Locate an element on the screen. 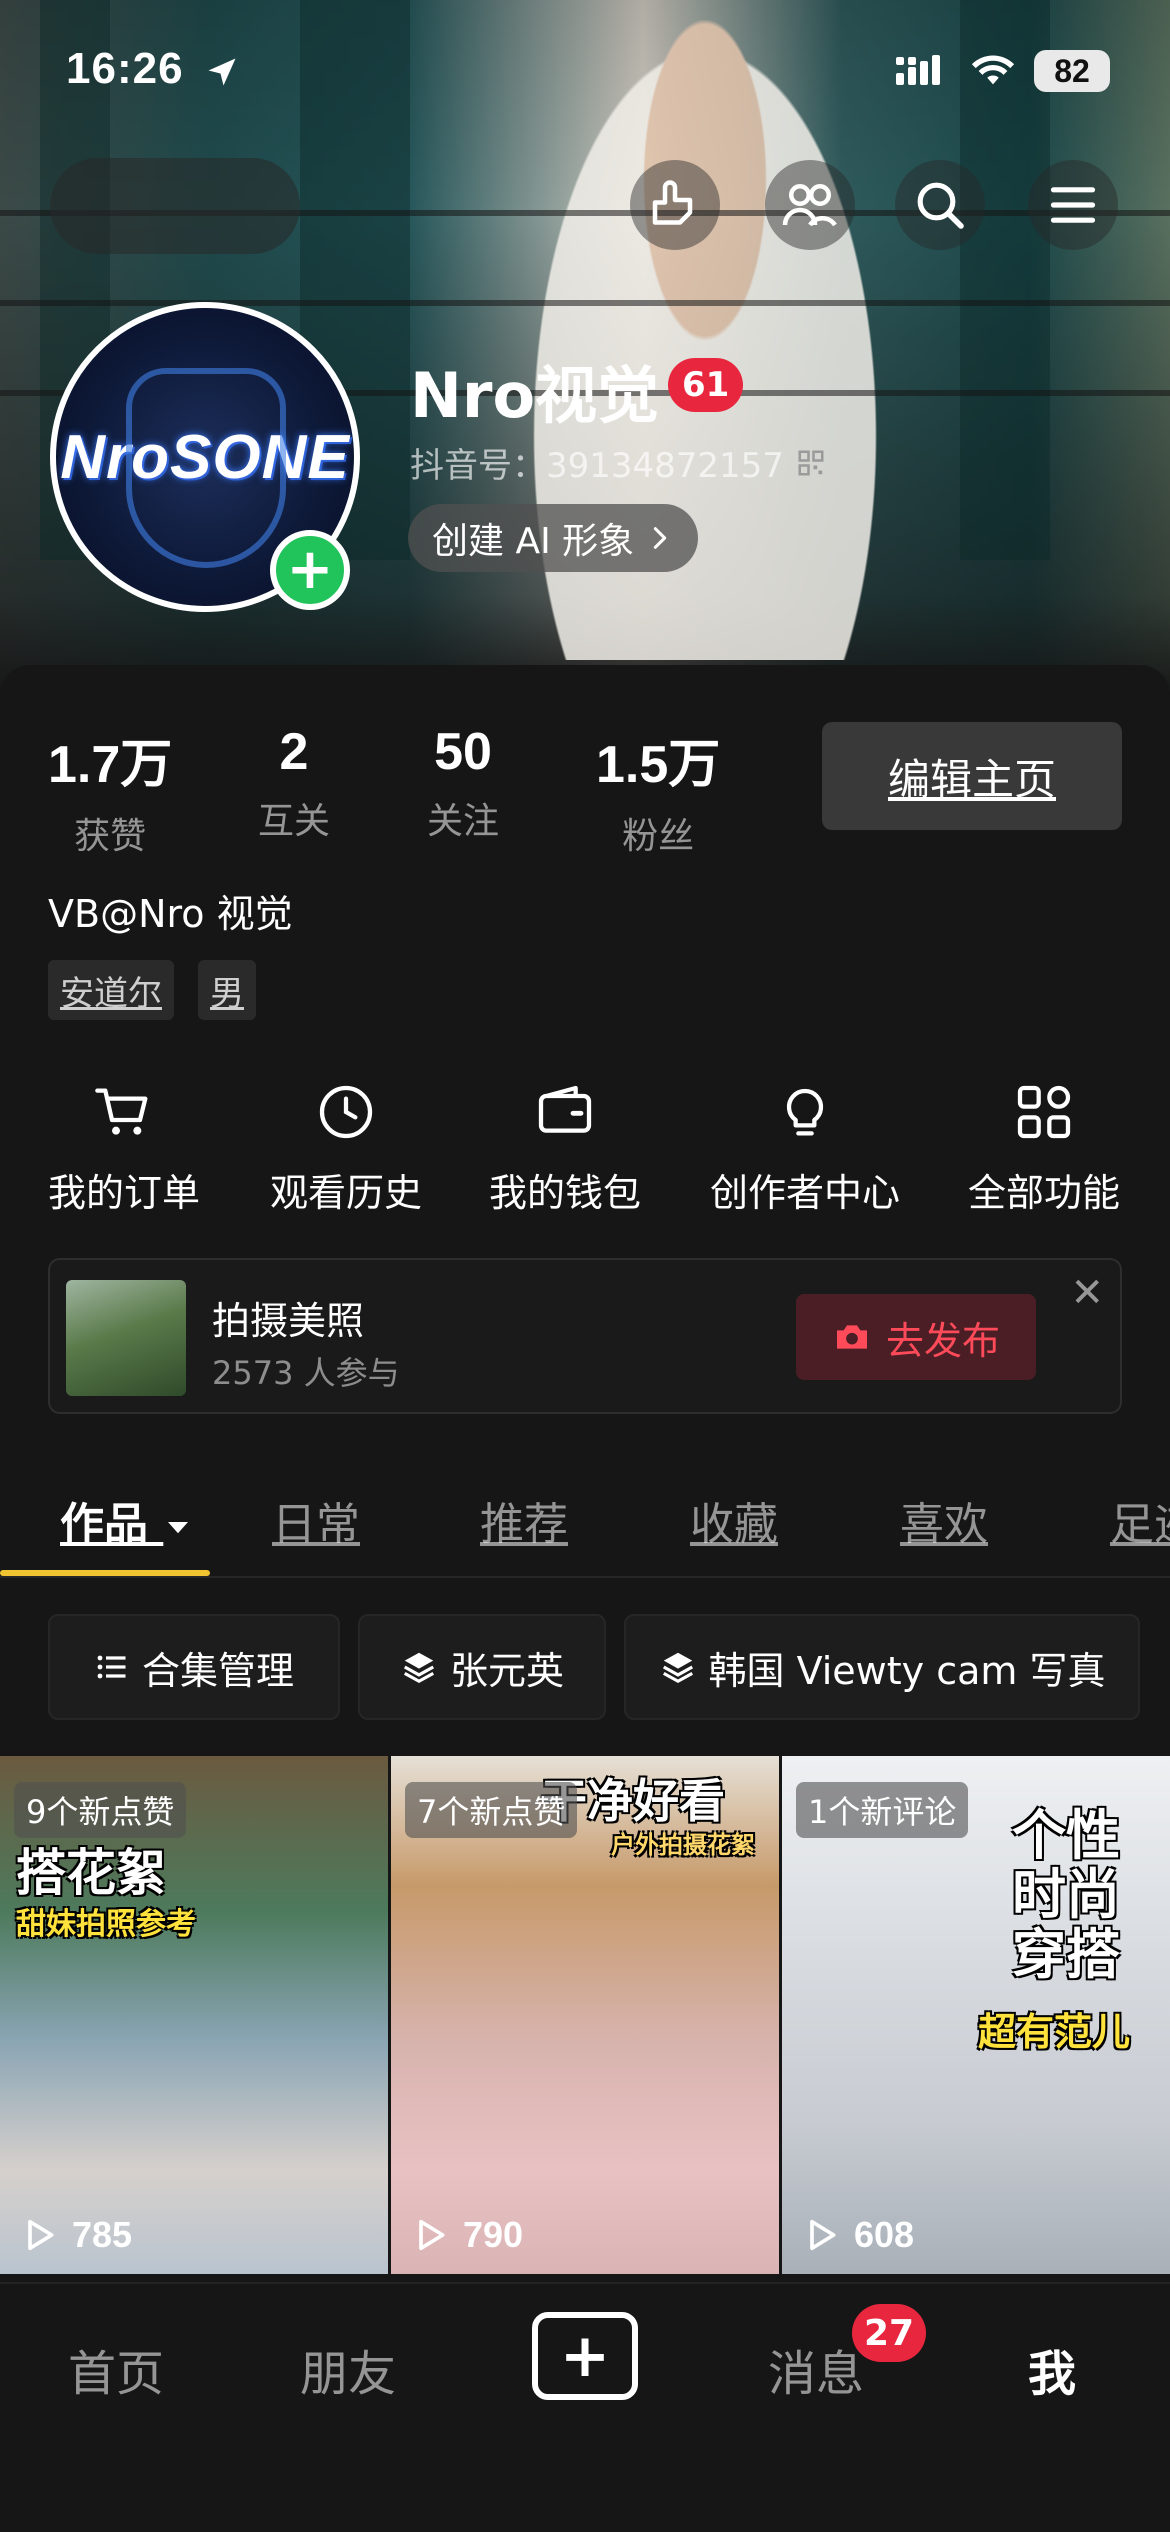 This screenshot has height=2532, width=1170. battery-indicator: 82 is located at coordinates (1072, 71).